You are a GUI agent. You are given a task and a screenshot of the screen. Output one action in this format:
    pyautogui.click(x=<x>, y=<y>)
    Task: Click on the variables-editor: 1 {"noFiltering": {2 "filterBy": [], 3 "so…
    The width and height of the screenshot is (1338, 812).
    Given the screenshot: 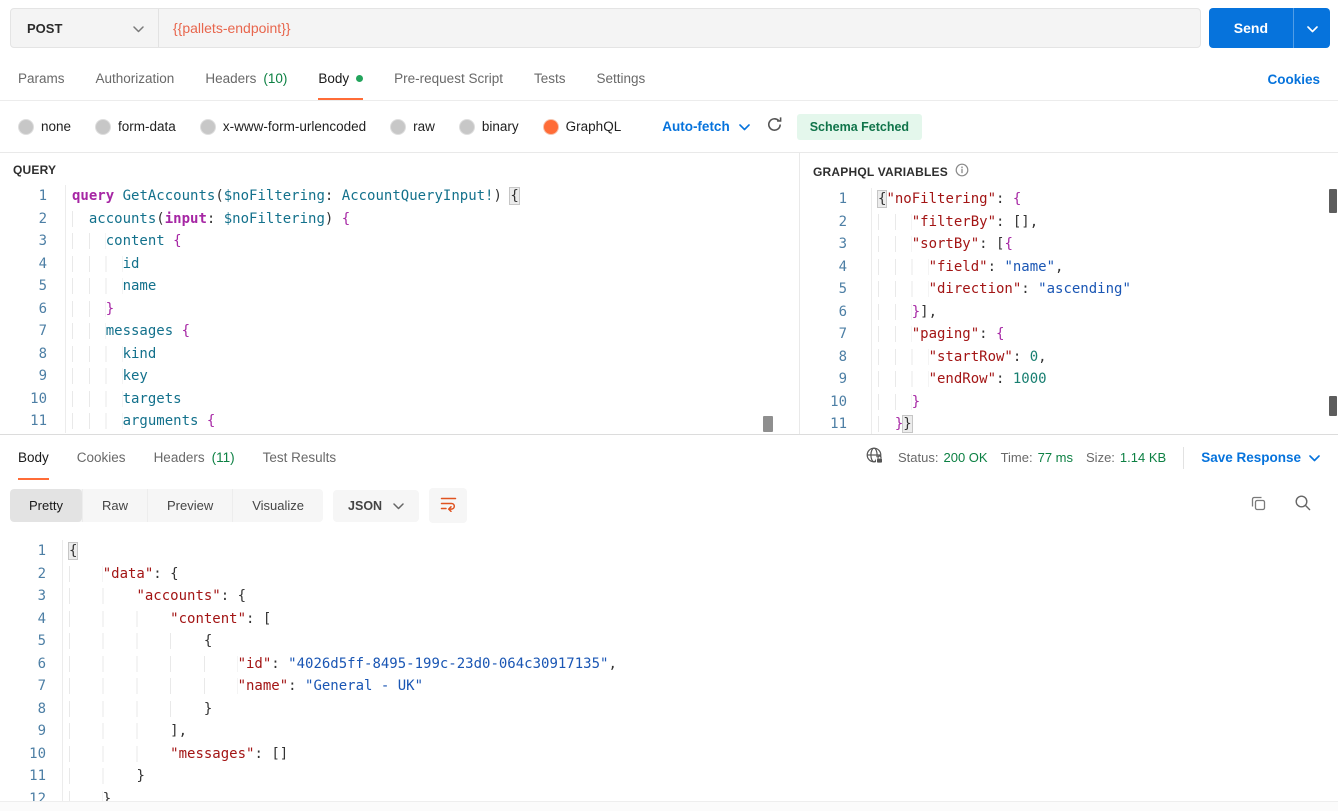 What is the action you would take?
    pyautogui.click(x=1069, y=311)
    